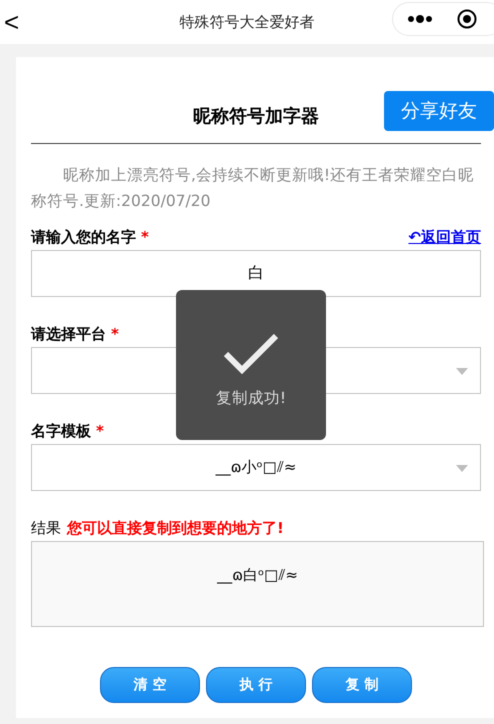 The height and width of the screenshot is (724, 494). Describe the element at coordinates (467, 19) in the screenshot. I see `close-target-icon` at that location.